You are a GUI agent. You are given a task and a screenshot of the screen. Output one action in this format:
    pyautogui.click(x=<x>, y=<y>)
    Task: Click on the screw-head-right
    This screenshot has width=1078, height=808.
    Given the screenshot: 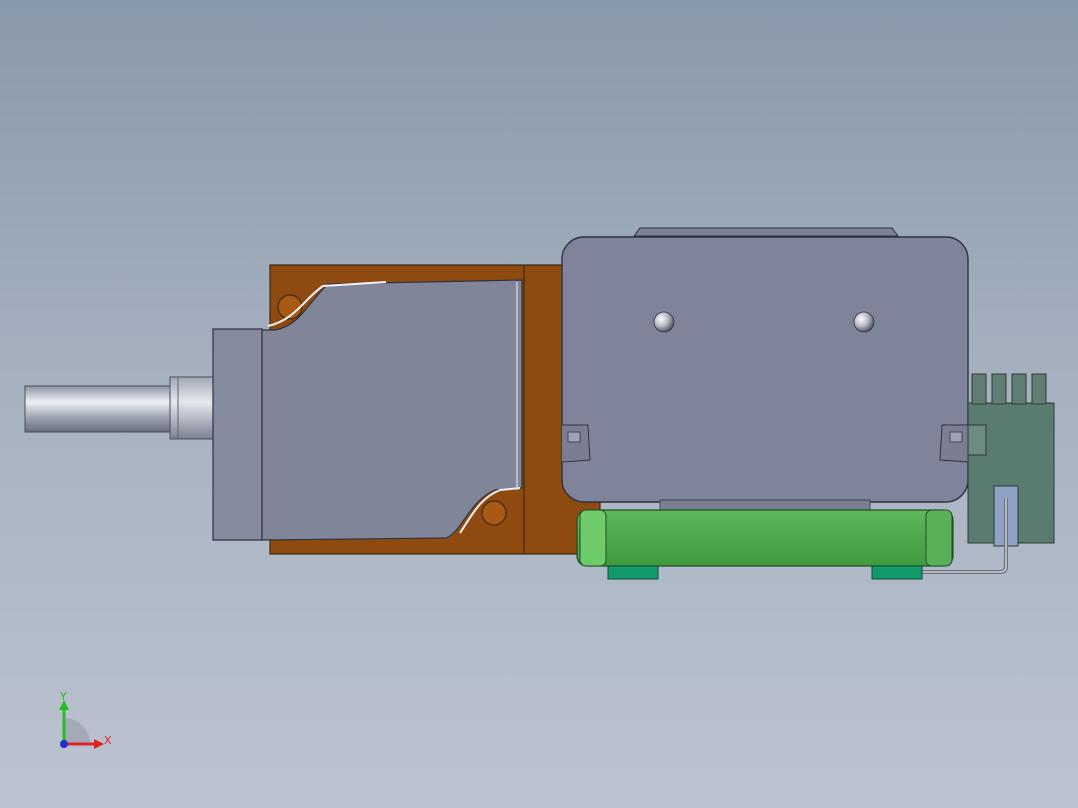 What is the action you would take?
    pyautogui.click(x=864, y=322)
    